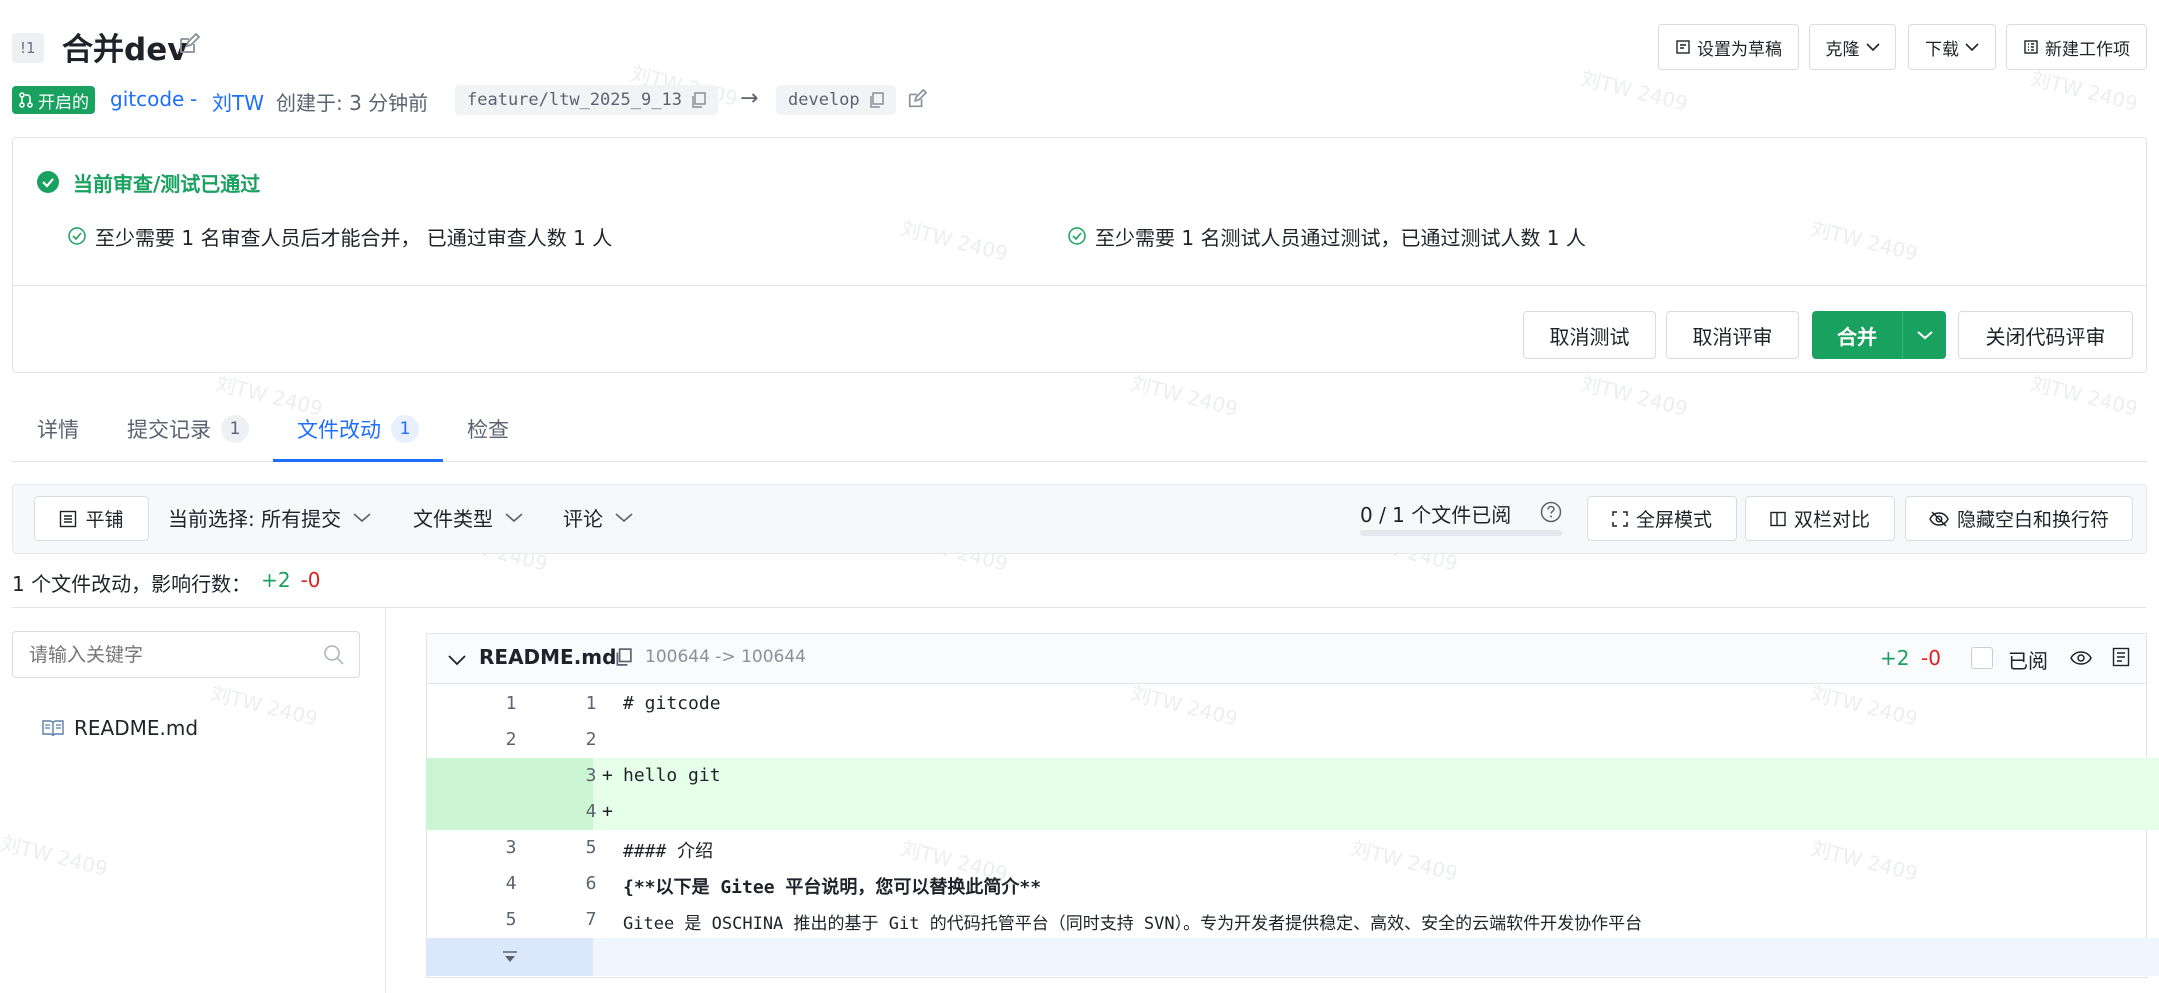 This screenshot has height=993, width=2159. What do you see at coordinates (147, 99) in the screenshot?
I see `repo-link: gitcode` at bounding box center [147, 99].